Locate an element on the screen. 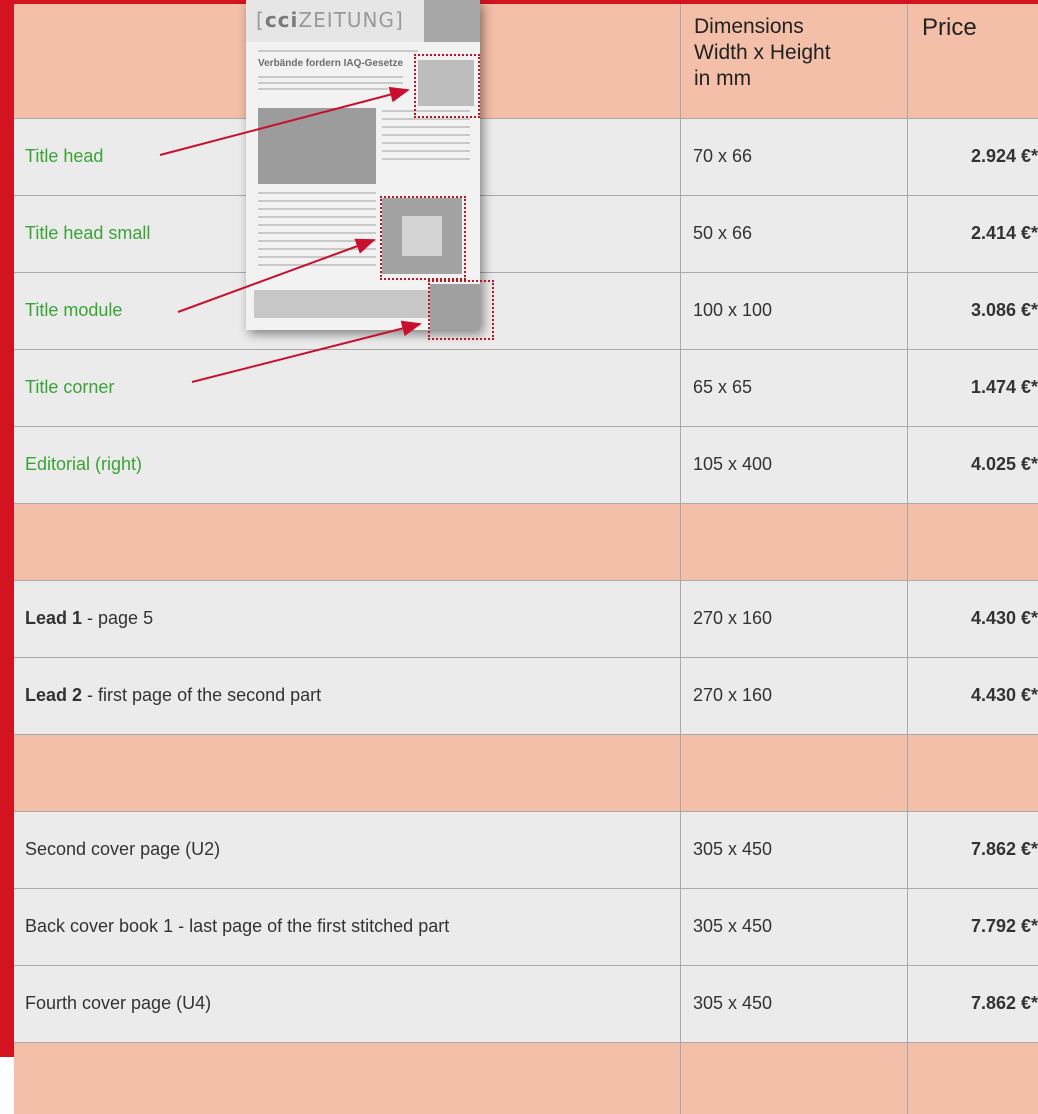 Image resolution: width=1038 pixels, height=1114 pixels. ad-name: Second cover page (U2) is located at coordinates (123, 849).